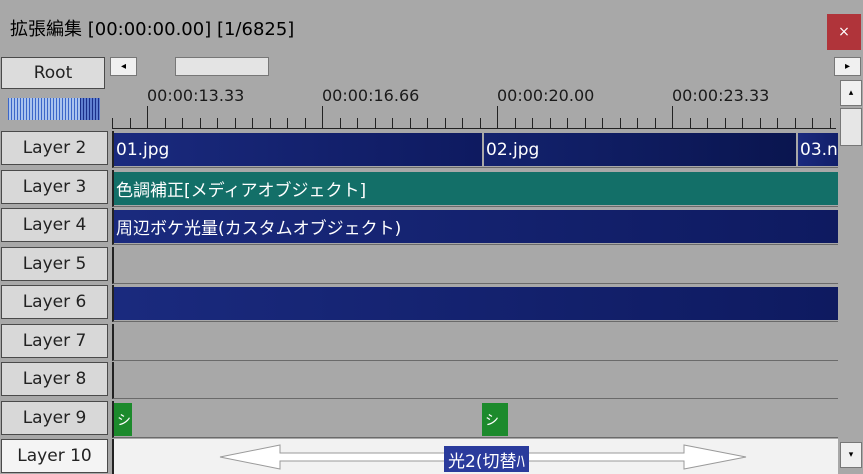  What do you see at coordinates (222, 66) in the screenshot?
I see `horizontal-scroll-thumb` at bounding box center [222, 66].